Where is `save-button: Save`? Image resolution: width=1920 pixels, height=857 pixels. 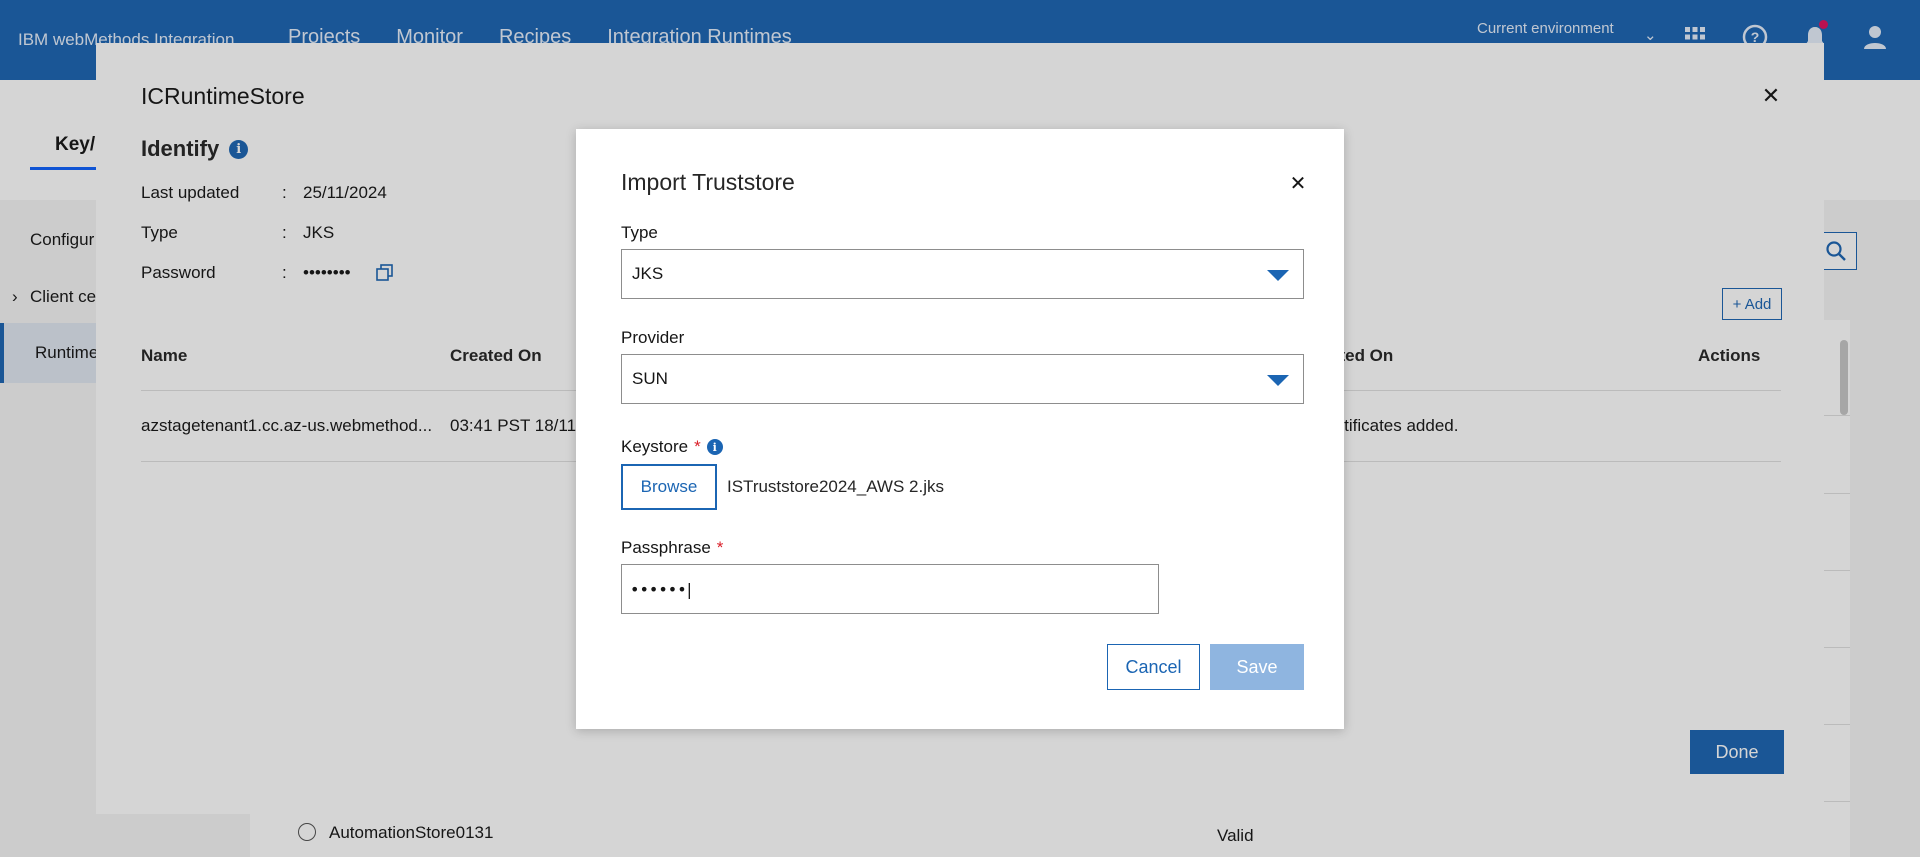 save-button: Save is located at coordinates (1257, 667).